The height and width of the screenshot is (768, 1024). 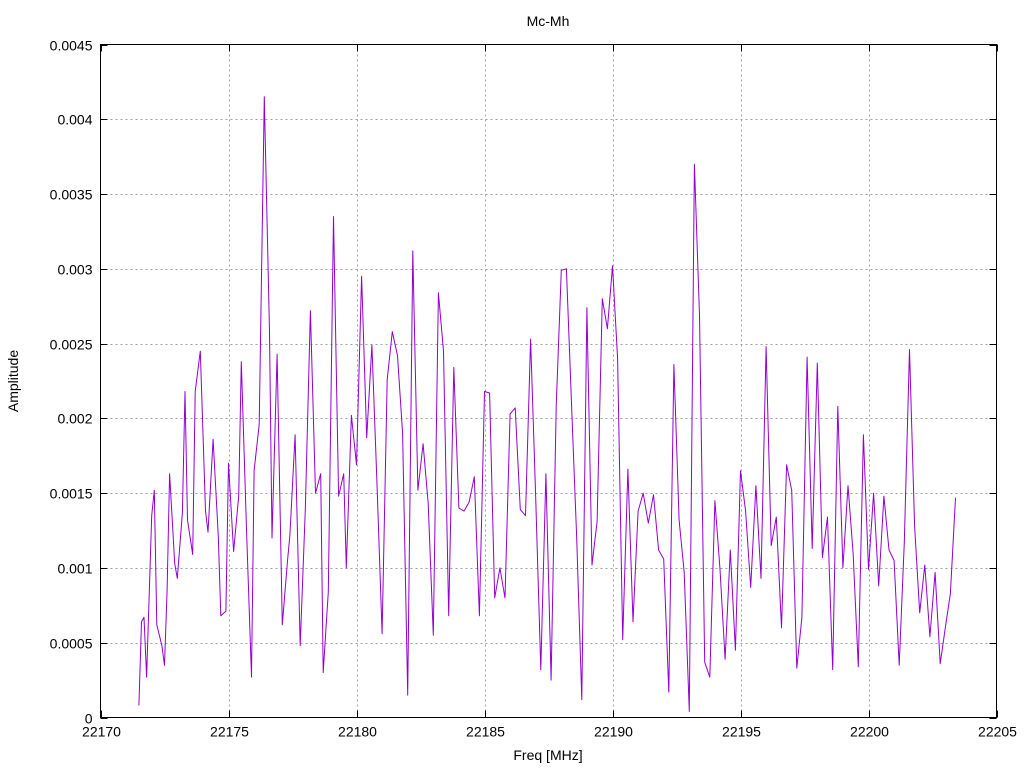 I want to click on x-tick-label: 22205, so click(x=997, y=732).